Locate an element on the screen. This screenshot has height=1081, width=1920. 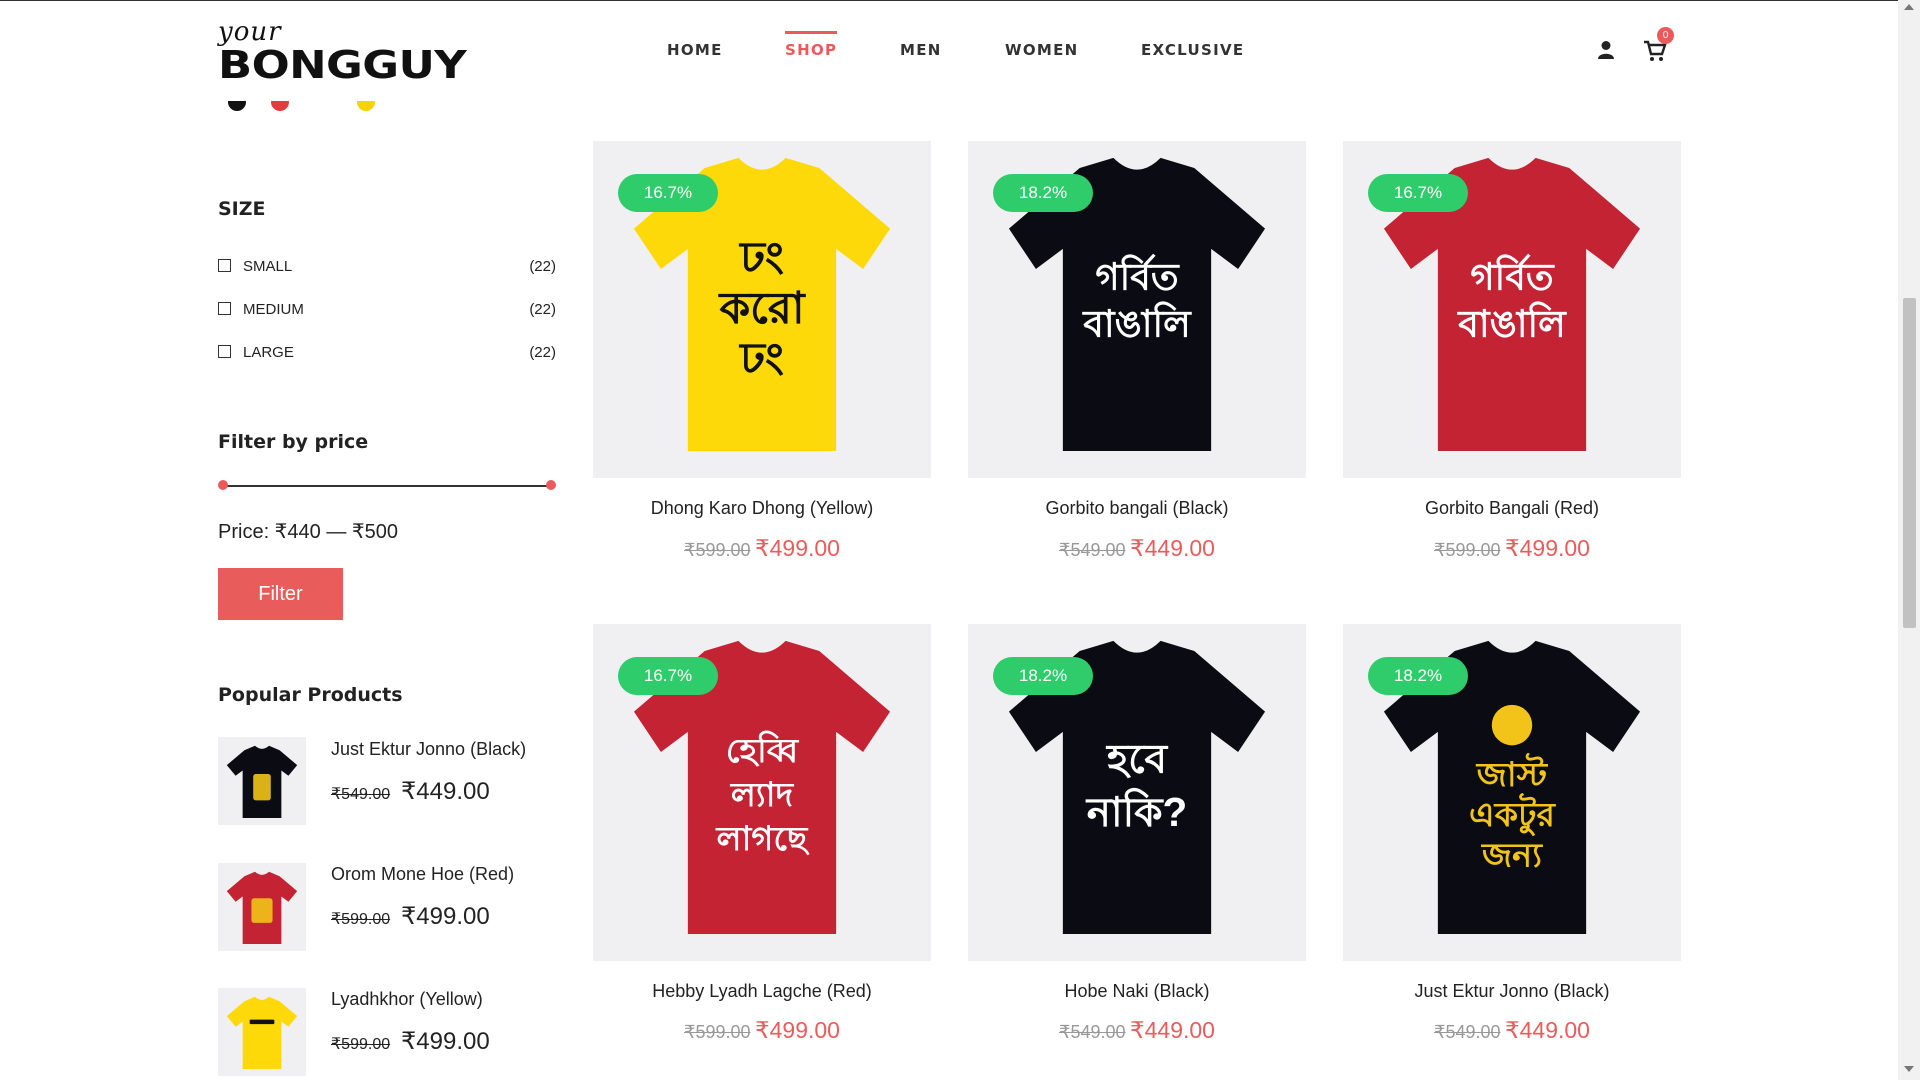
product-title: Gorbito Bangali (Red) is located at coordinates (1512, 508).